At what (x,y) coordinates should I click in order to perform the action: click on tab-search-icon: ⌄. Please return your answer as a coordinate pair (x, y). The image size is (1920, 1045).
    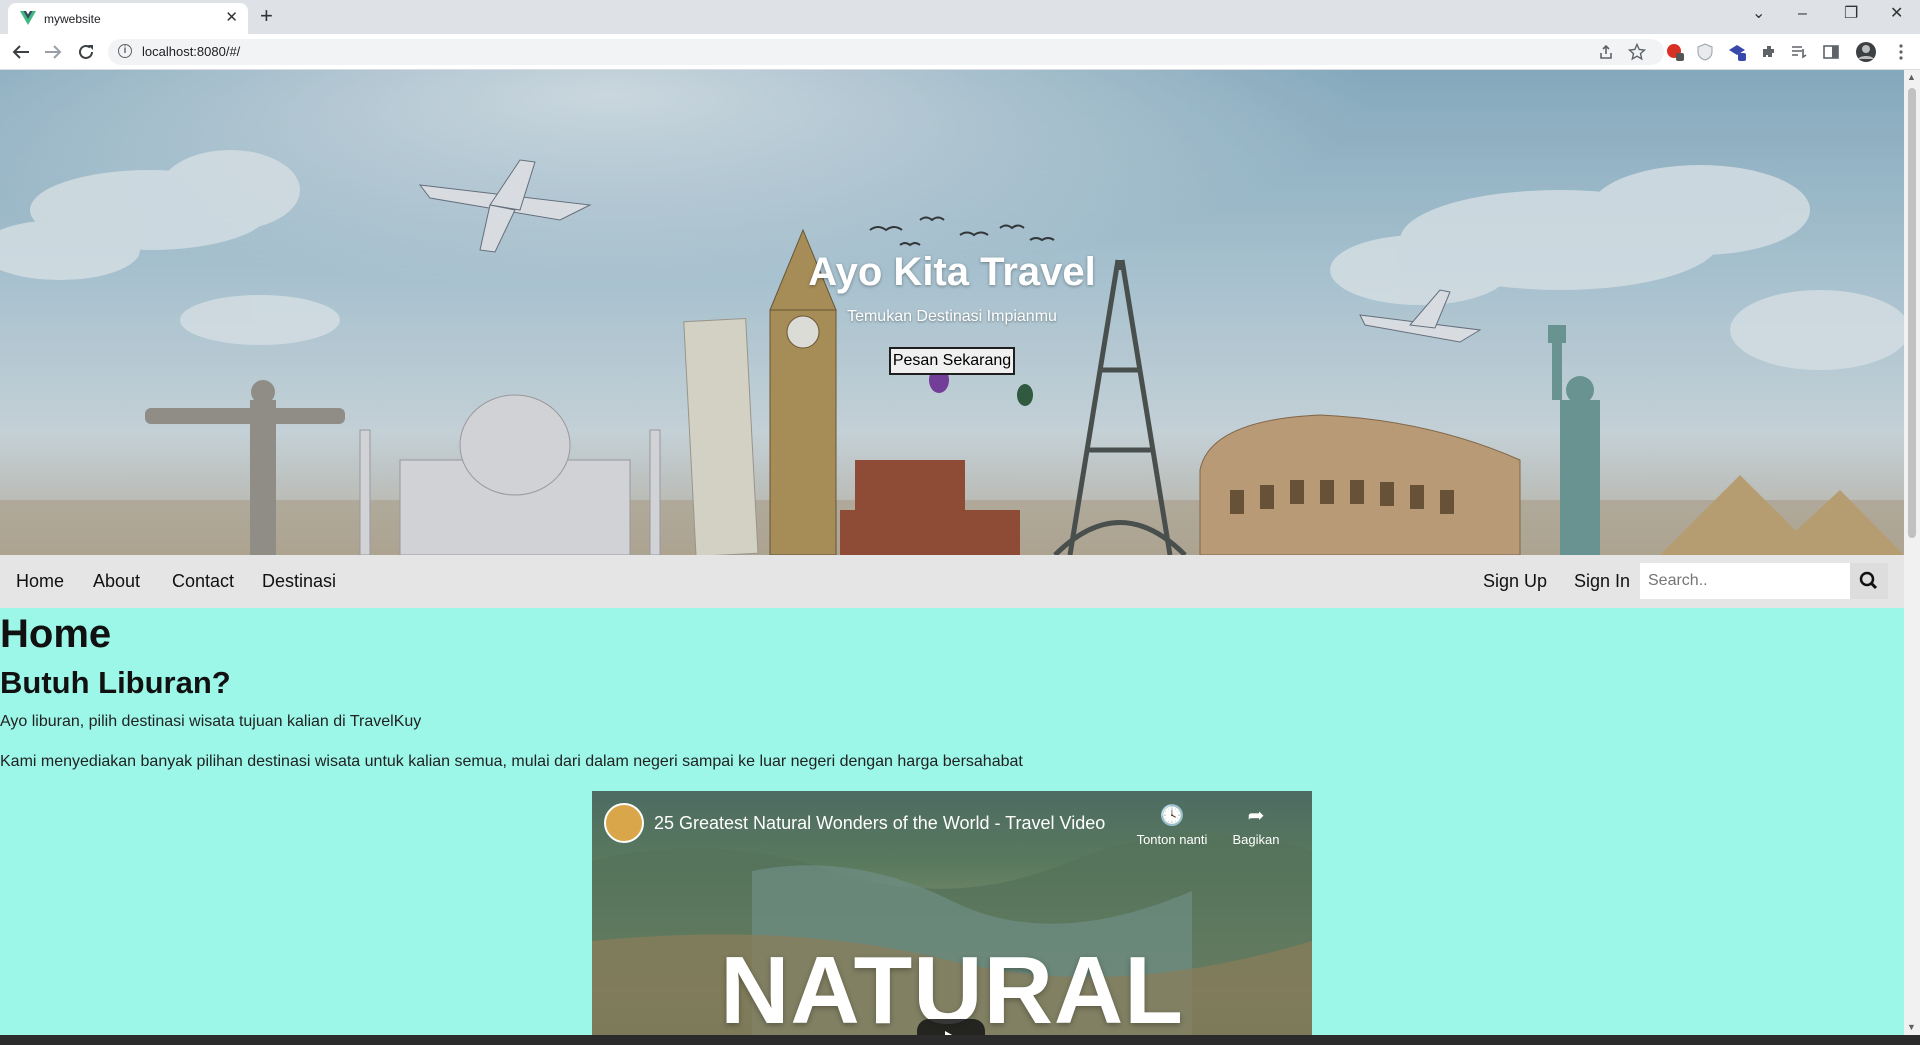
    Looking at the image, I should click on (1758, 14).